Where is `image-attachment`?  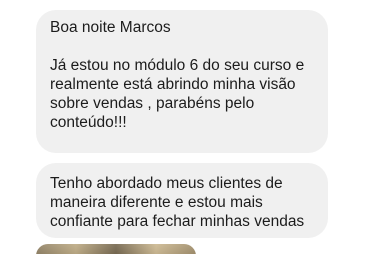
image-attachment is located at coordinates (116, 249).